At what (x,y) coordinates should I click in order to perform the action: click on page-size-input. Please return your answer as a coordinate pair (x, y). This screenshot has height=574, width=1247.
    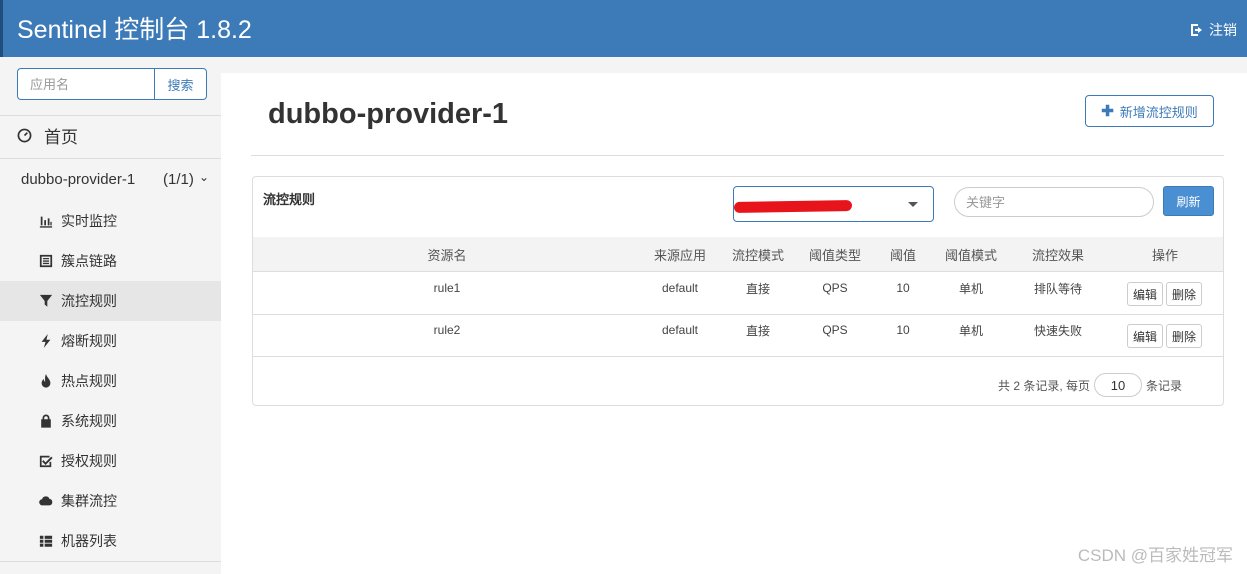
    Looking at the image, I should click on (1118, 385).